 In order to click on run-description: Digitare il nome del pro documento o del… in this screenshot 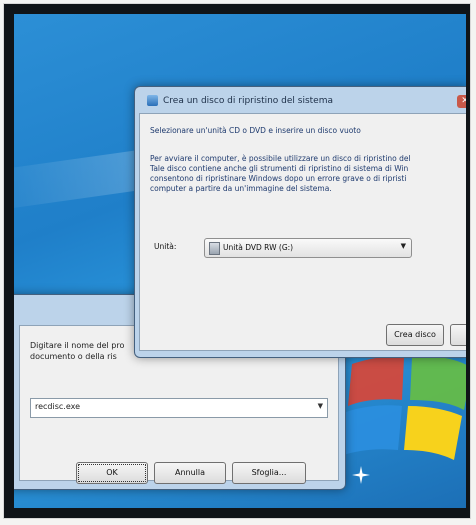, I will do `click(86, 351)`.